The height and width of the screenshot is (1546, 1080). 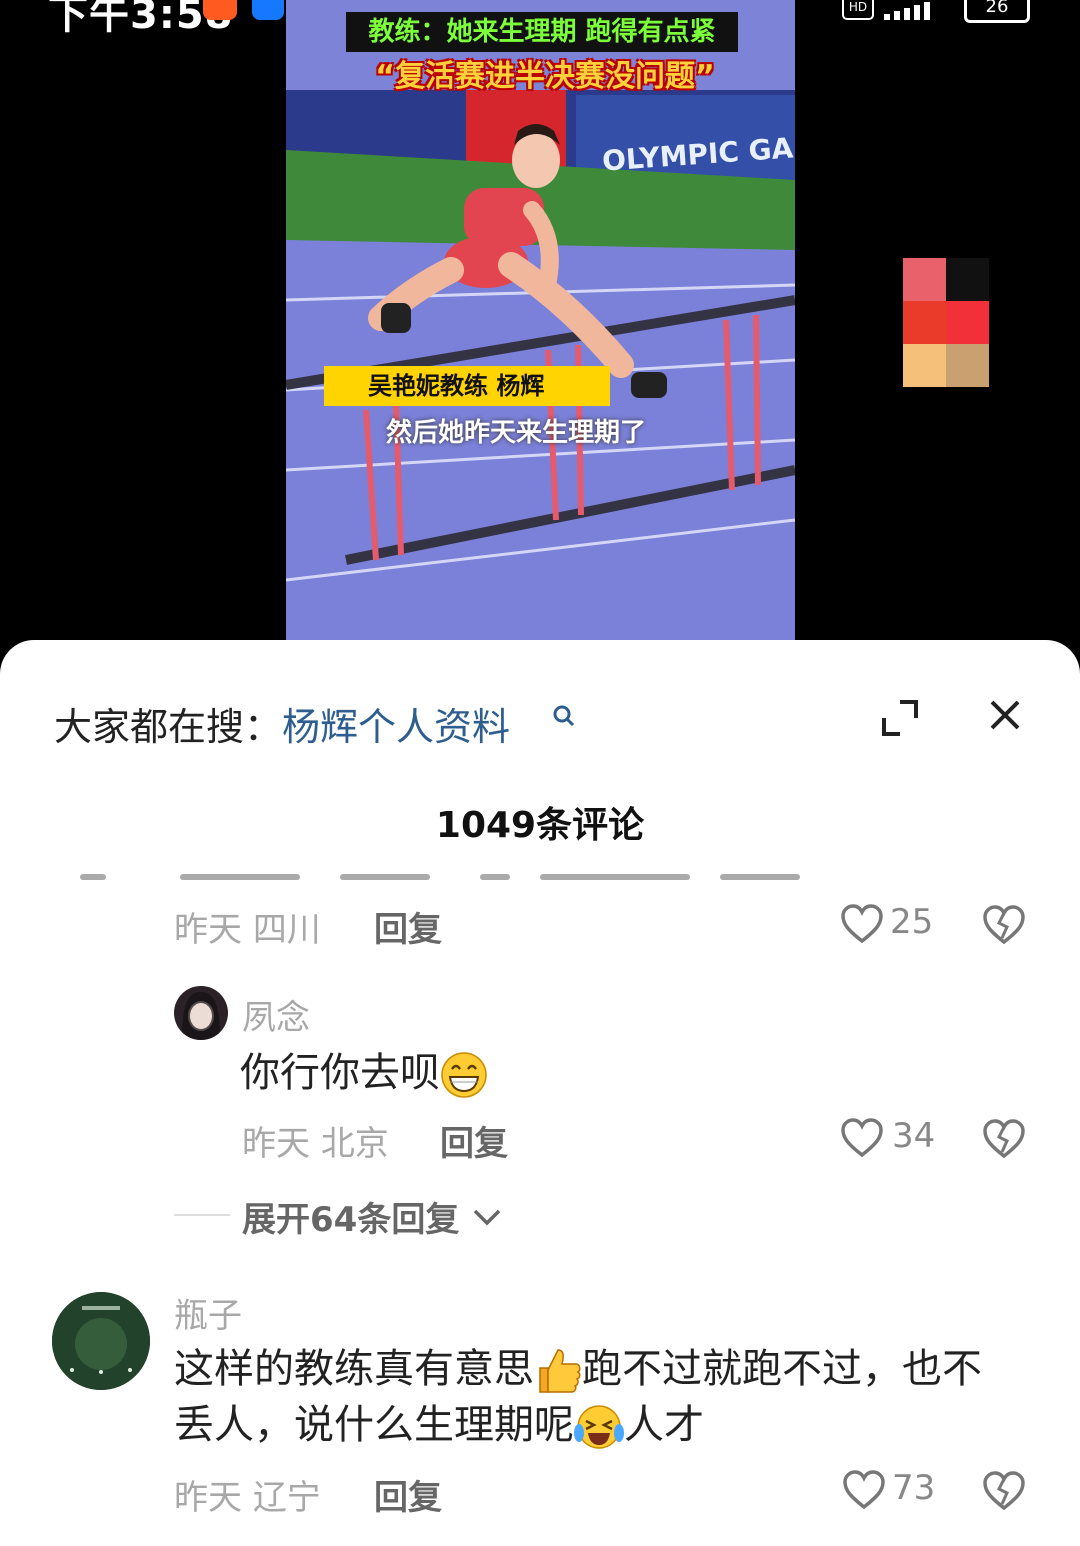 What do you see at coordinates (914, 1136) in the screenshot?
I see `like-count: 34` at bounding box center [914, 1136].